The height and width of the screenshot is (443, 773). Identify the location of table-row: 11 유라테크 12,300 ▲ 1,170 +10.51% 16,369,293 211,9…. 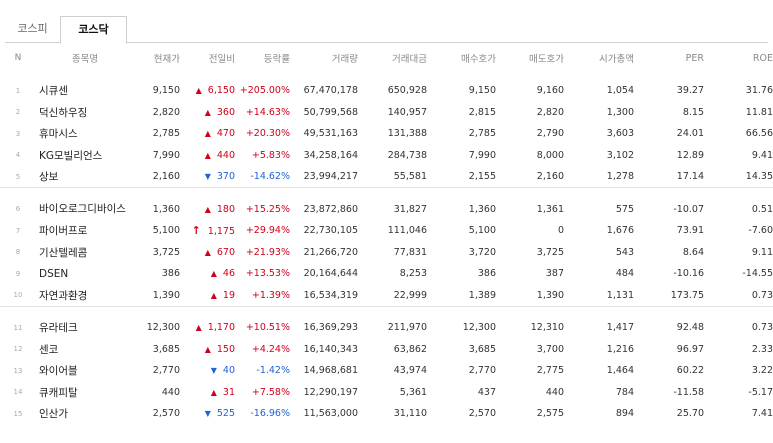
(386, 328).